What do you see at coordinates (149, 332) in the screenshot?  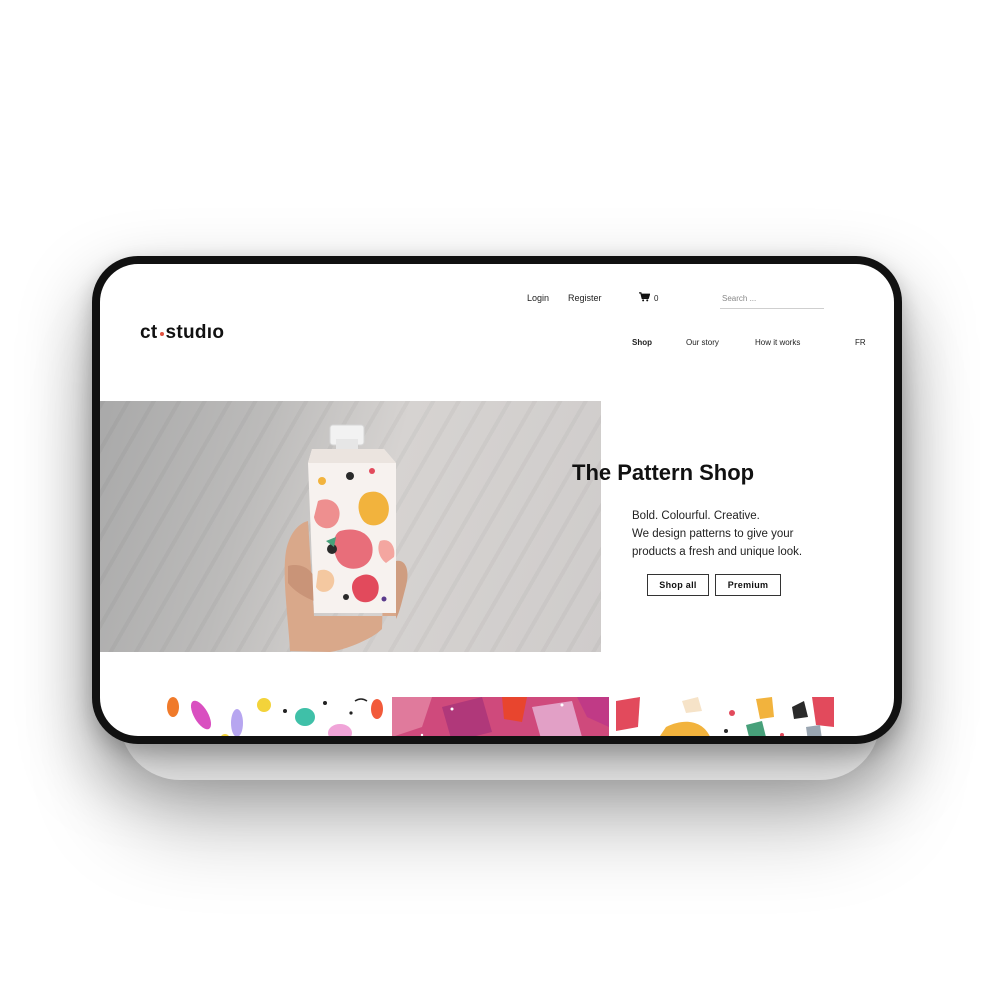 I see `logo-text-left: ct` at bounding box center [149, 332].